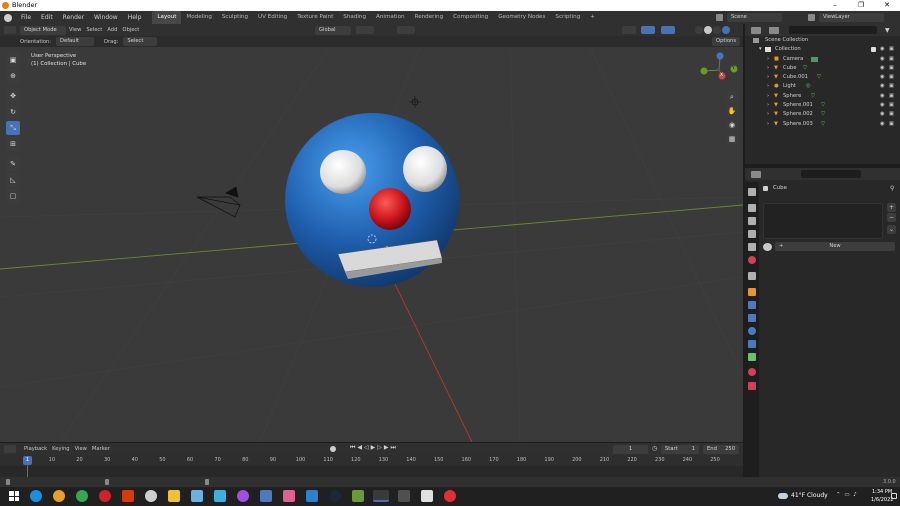 The width and height of the screenshot is (900, 506). What do you see at coordinates (13, 76) in the screenshot?
I see `cursor-tool-icon: ⊕` at bounding box center [13, 76].